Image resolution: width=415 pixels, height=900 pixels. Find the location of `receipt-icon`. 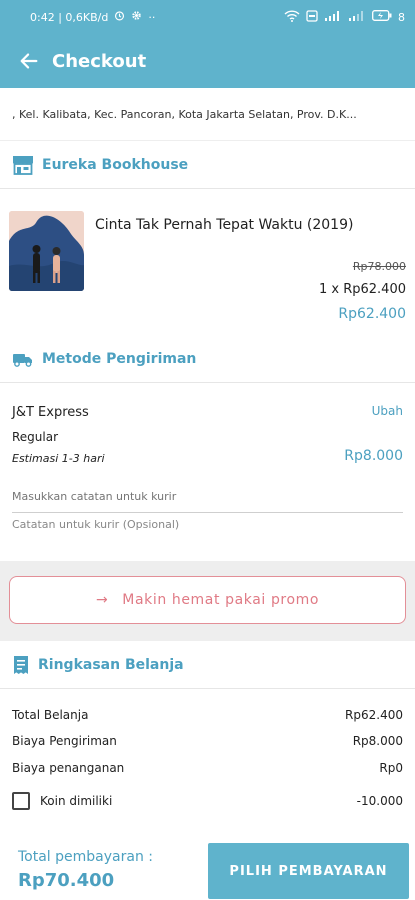

receipt-icon is located at coordinates (21, 664).